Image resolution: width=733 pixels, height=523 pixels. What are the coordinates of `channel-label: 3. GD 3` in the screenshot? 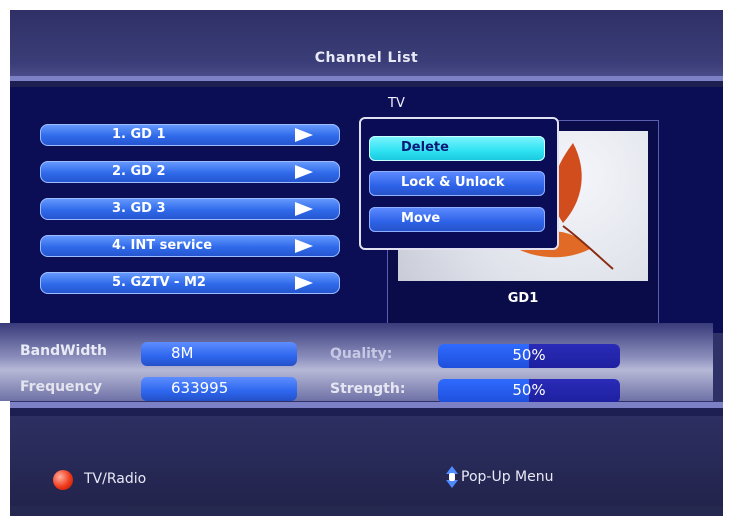 It's located at (139, 208).